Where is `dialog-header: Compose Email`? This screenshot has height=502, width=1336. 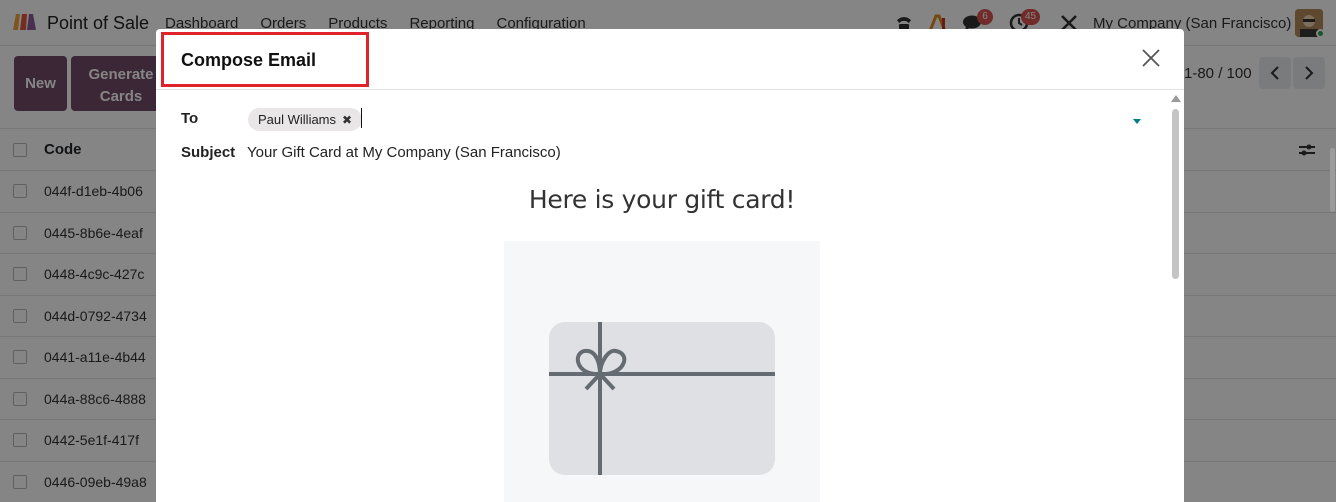
dialog-header: Compose Email is located at coordinates (670, 59).